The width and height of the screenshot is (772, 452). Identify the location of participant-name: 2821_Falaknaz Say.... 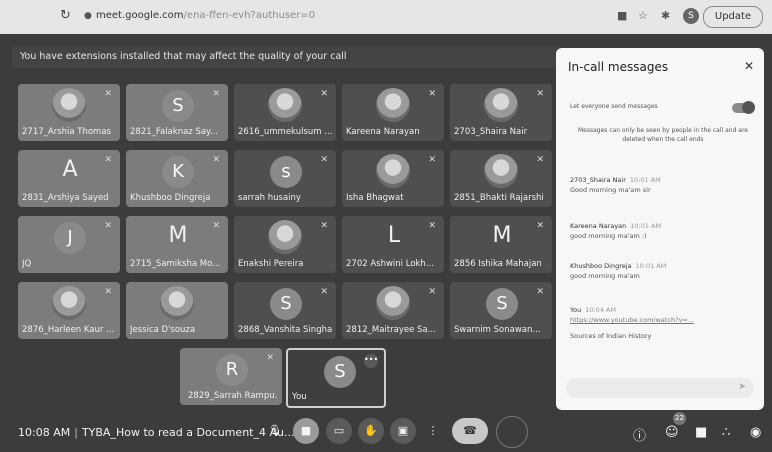
(174, 132).